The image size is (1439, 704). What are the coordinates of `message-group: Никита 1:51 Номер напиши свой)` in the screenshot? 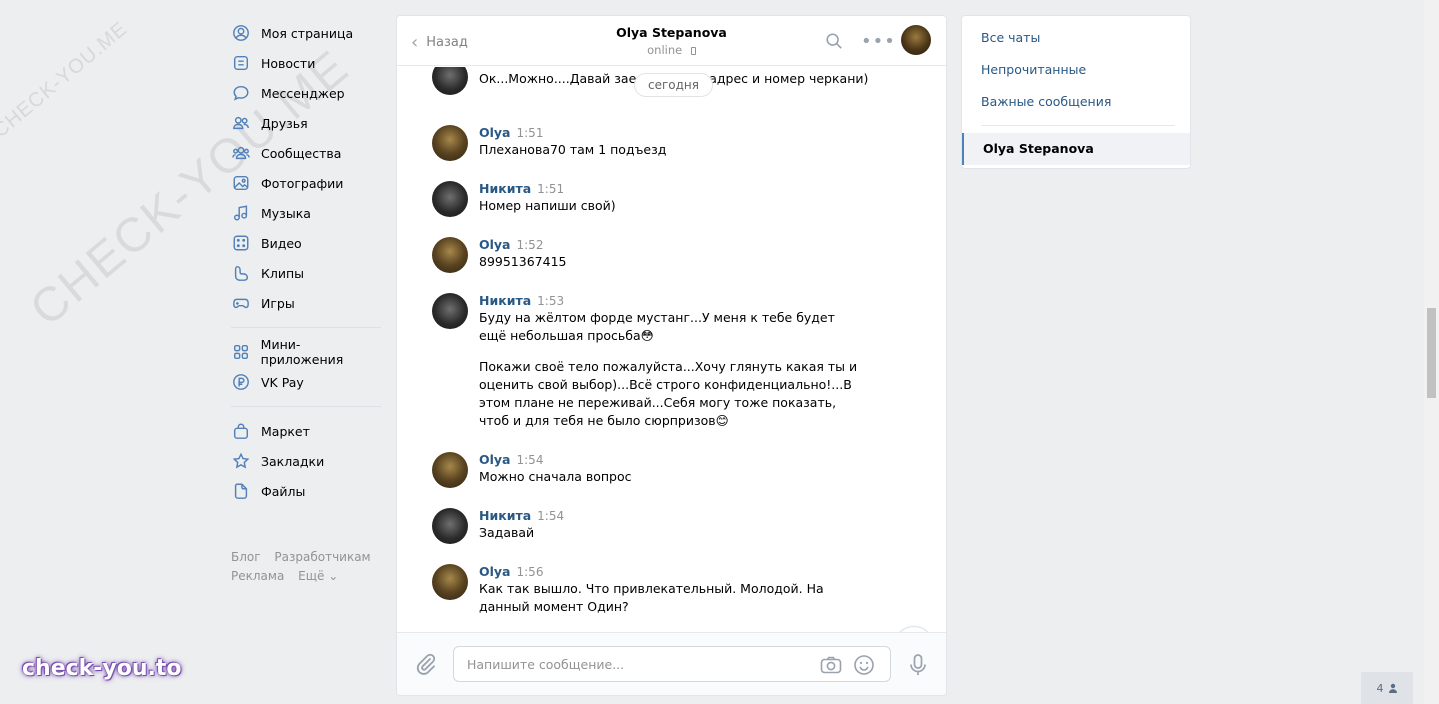 It's located at (652, 199).